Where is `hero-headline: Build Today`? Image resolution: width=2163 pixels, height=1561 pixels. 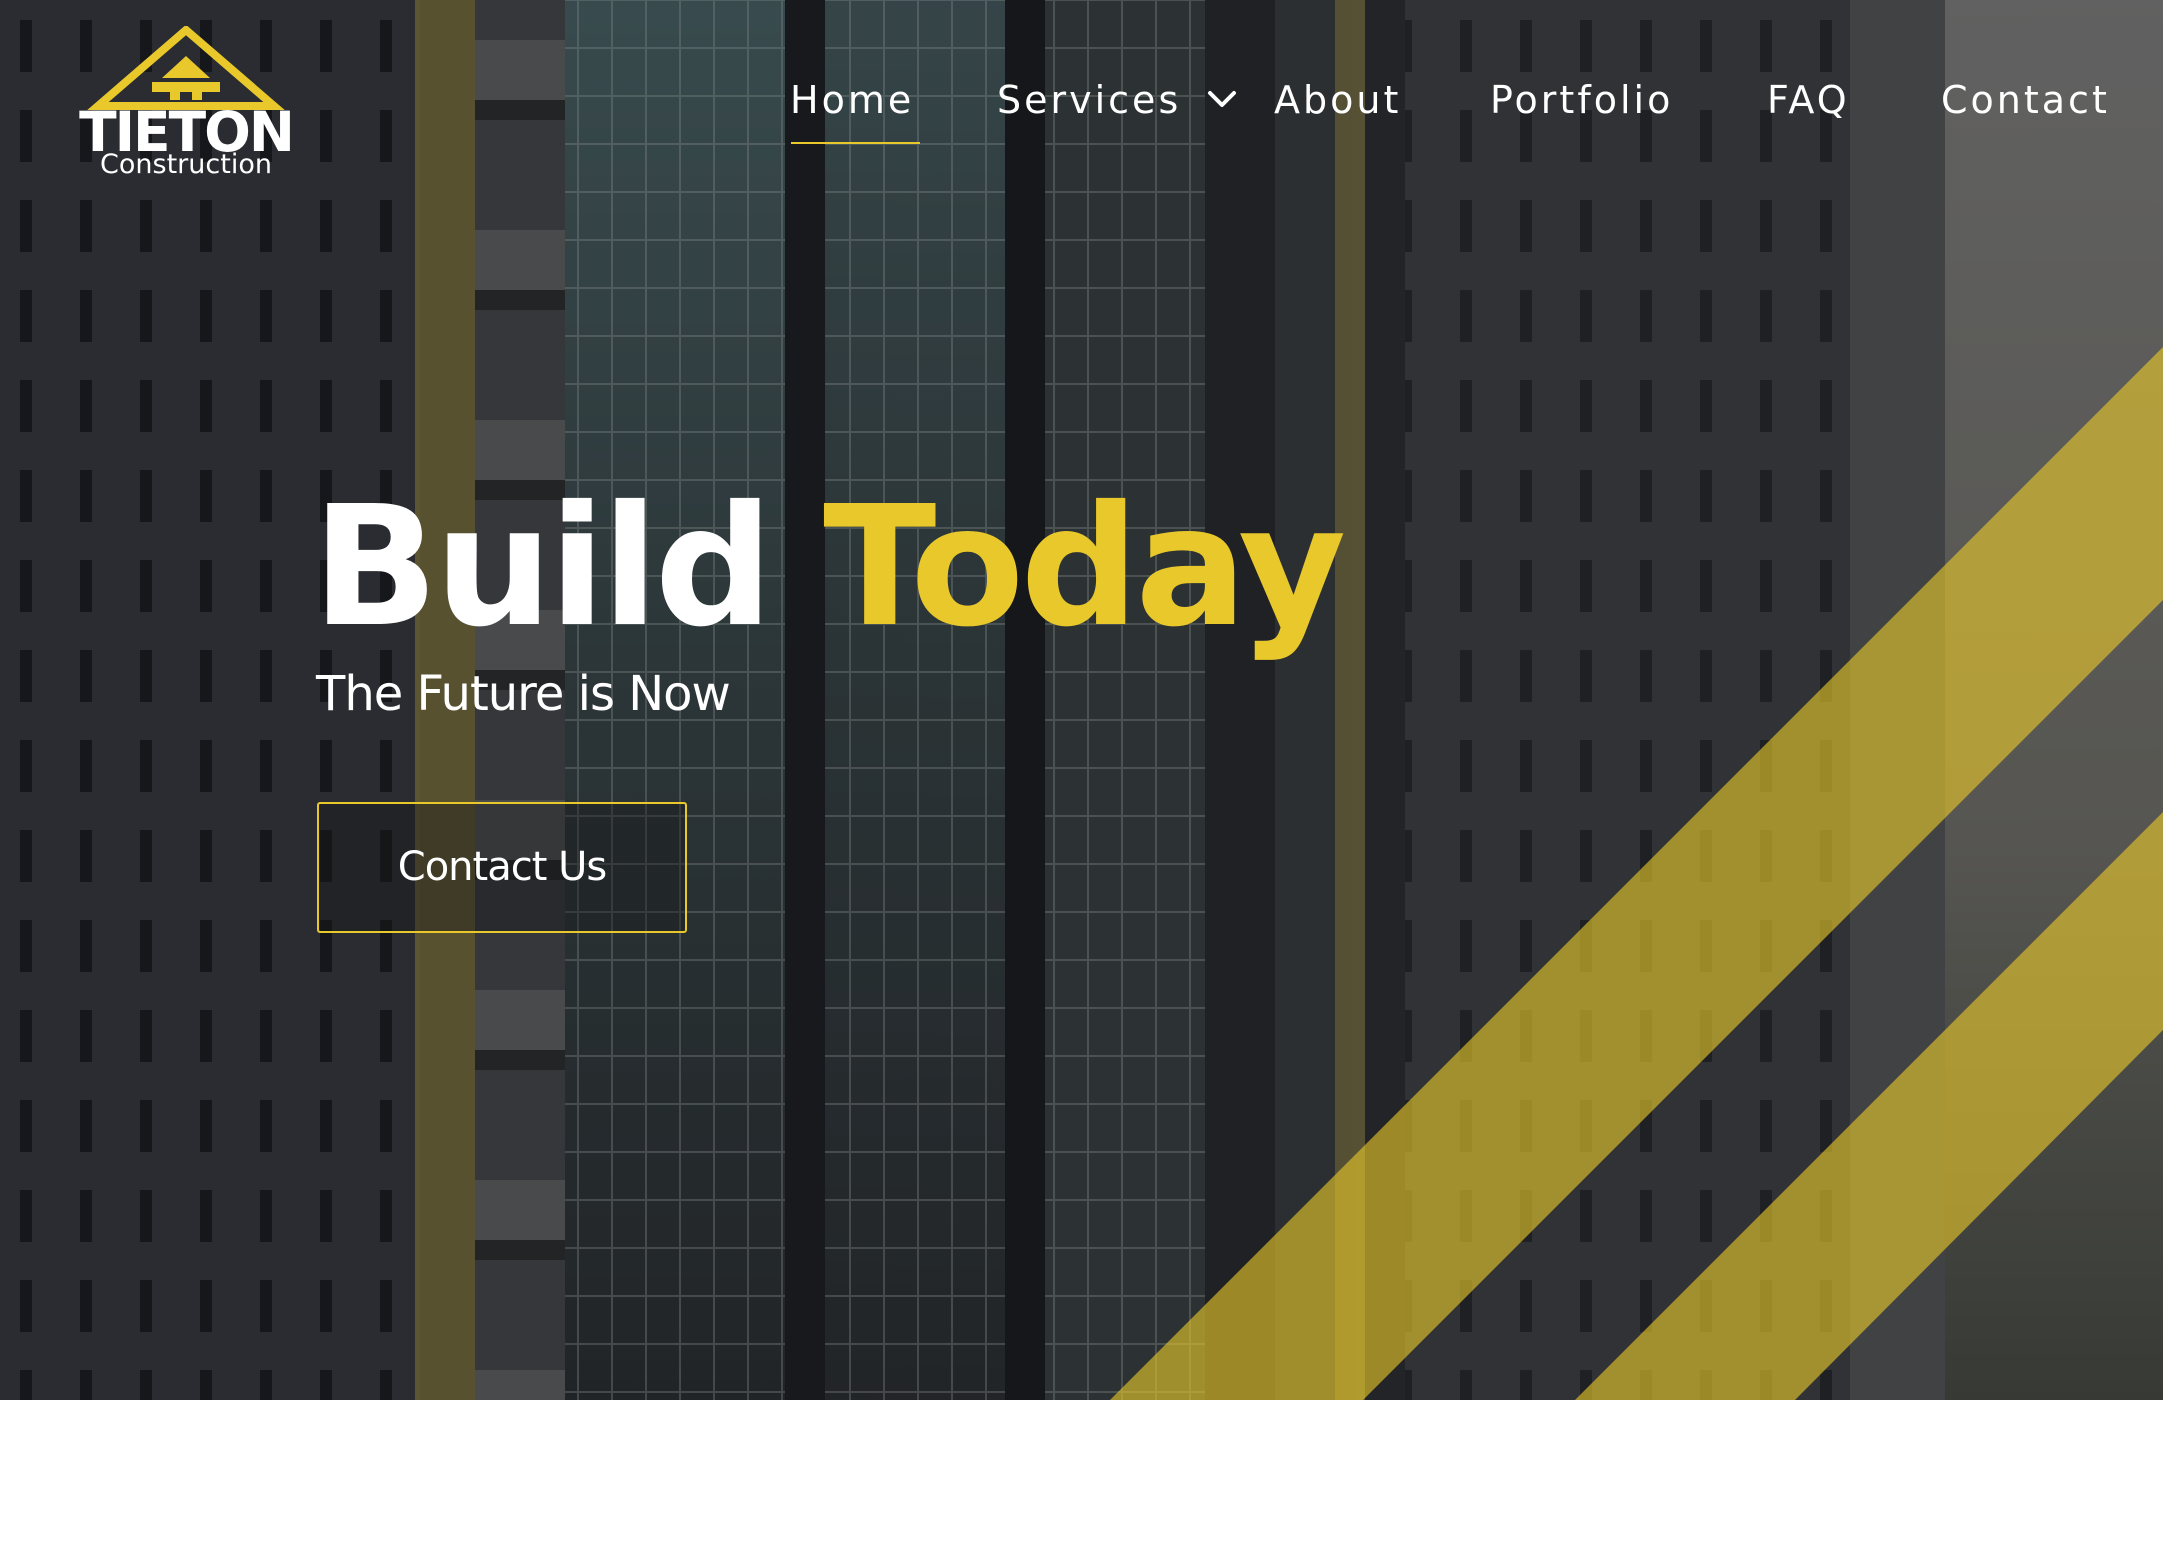 hero-headline: Build Today is located at coordinates (829, 568).